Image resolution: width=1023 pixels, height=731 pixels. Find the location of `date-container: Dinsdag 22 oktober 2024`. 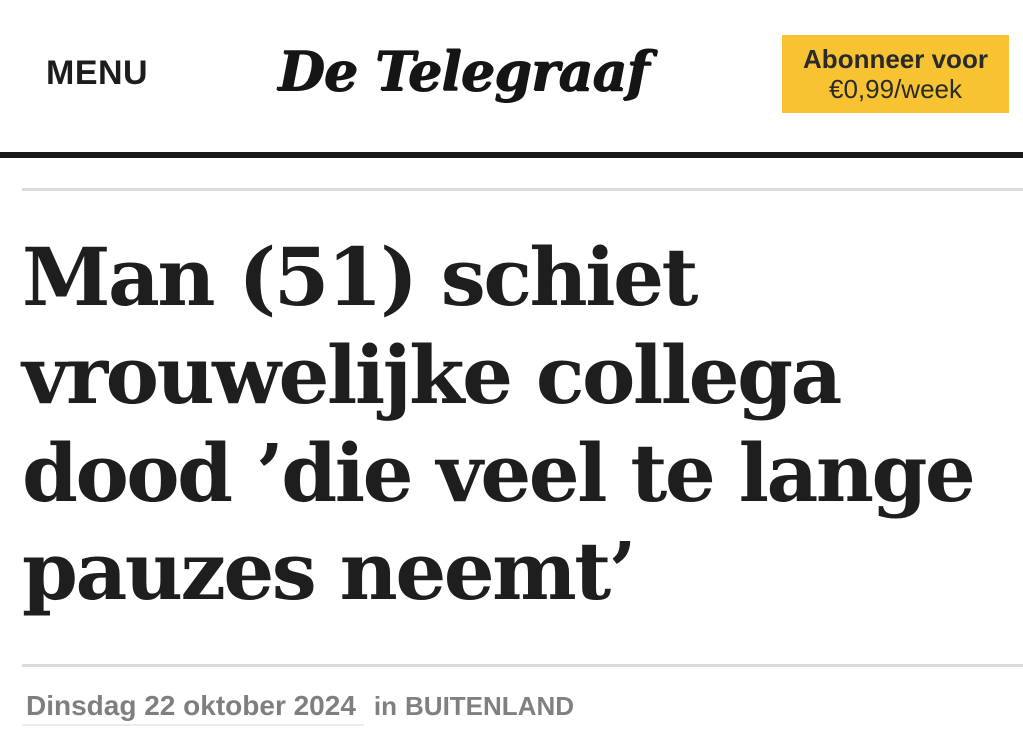

date-container: Dinsdag 22 oktober 2024 is located at coordinates (193, 706).